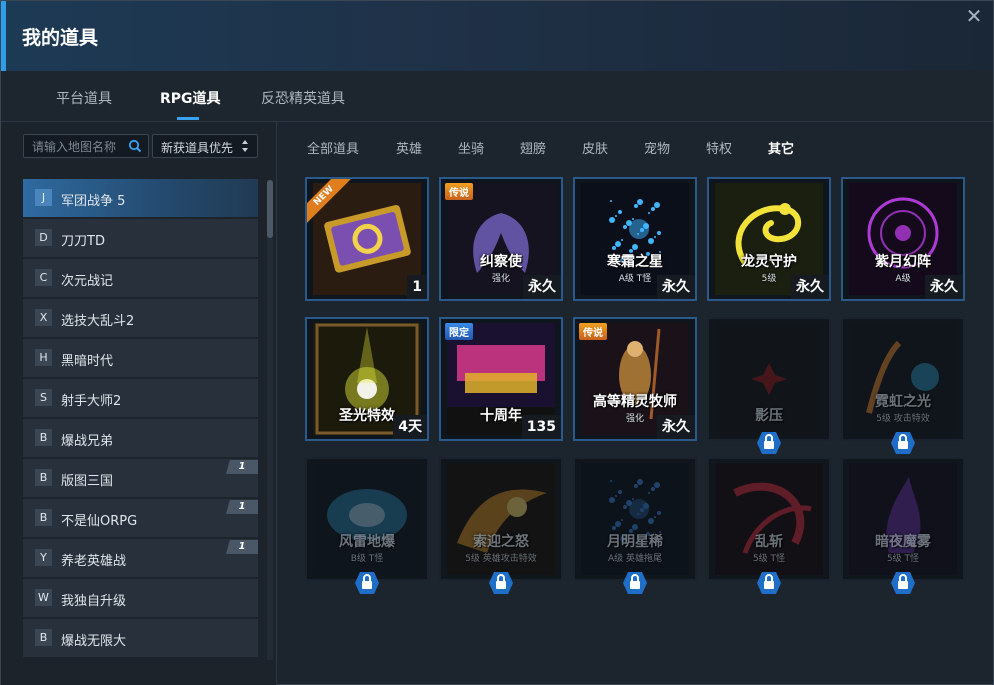 The image size is (994, 685). What do you see at coordinates (140, 478) in the screenshot?
I see `map-list-item: B 版图三国 1` at bounding box center [140, 478].